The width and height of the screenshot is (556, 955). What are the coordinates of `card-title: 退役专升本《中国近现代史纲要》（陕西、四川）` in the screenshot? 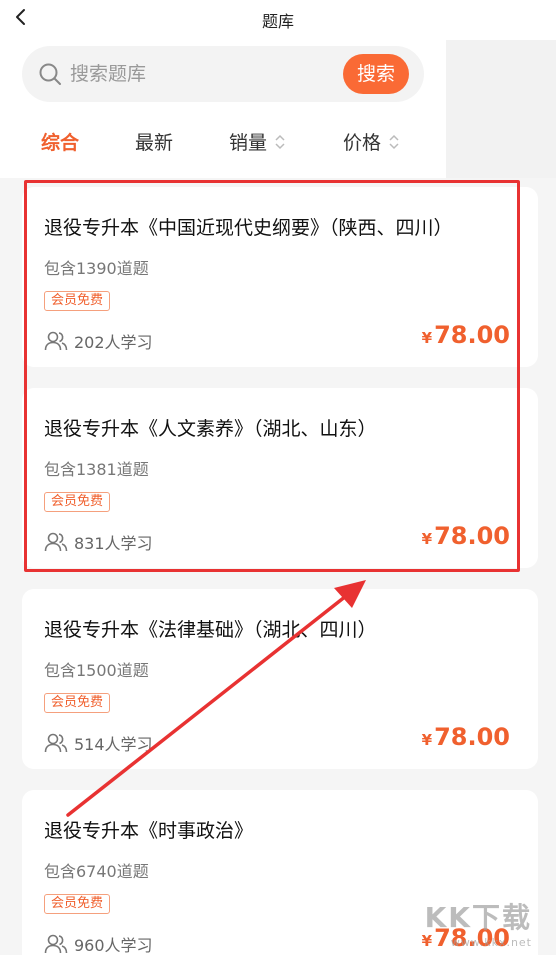 It's located at (248, 228).